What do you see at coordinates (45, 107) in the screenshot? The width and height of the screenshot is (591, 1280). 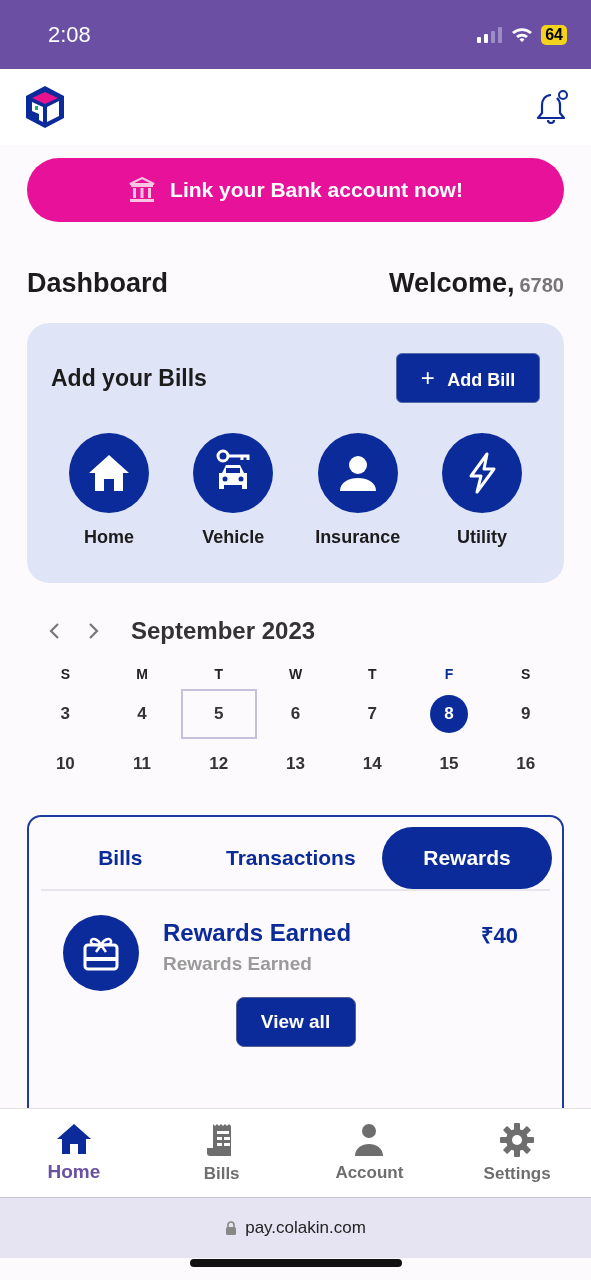 I see `logo-icon` at bounding box center [45, 107].